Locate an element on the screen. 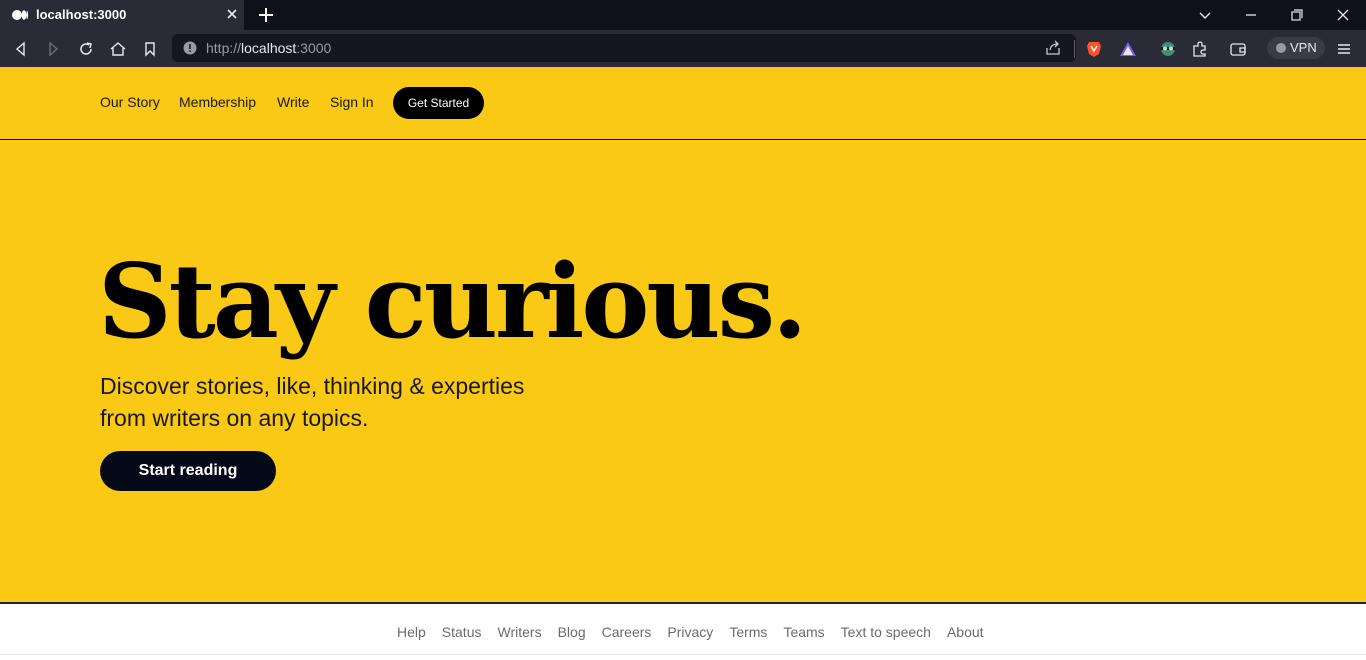 The image size is (1366, 660). extensions-puzzle-icon is located at coordinates (1200, 49).